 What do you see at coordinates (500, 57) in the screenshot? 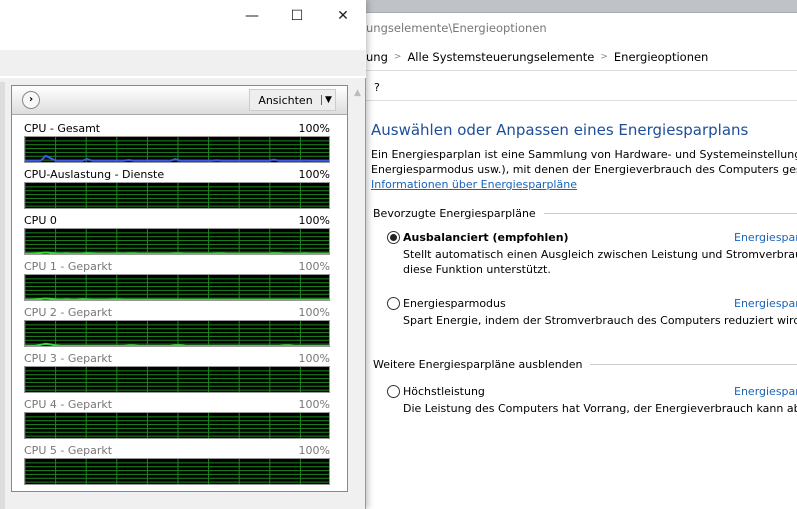
I see `breadcrumb-item: Alle Systemsteuerungselemente` at bounding box center [500, 57].